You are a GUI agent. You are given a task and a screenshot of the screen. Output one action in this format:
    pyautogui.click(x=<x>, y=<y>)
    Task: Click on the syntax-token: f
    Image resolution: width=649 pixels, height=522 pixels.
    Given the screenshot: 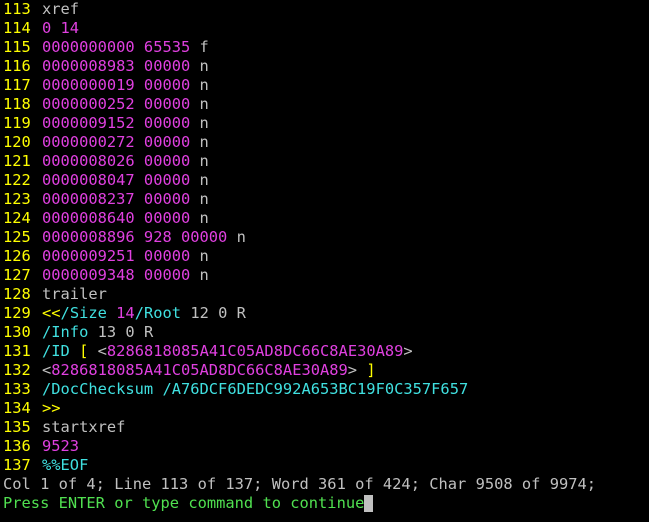 What is the action you would take?
    pyautogui.click(x=204, y=47)
    